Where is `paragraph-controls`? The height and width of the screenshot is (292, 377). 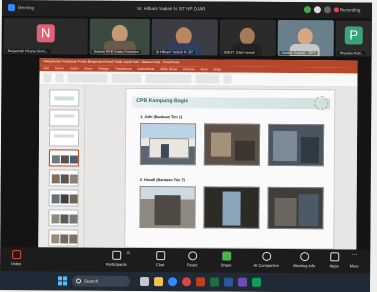
paragraph-controls is located at coordinates (126, 78).